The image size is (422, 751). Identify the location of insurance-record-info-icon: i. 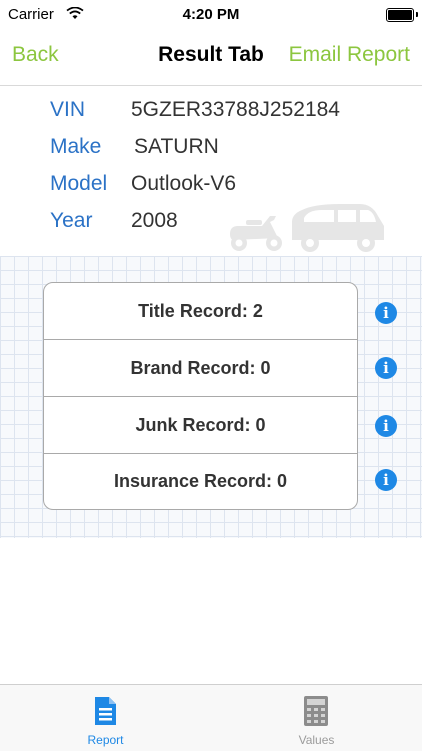
(386, 480).